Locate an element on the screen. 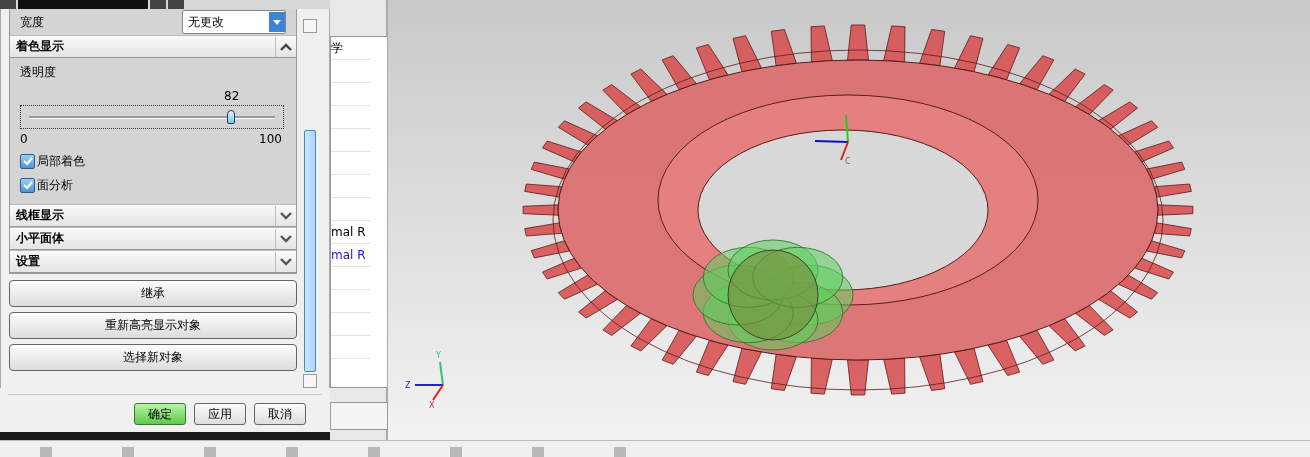 Image resolution: width=1310 pixels, height=457 pixels. axis-label: Z is located at coordinates (408, 385).